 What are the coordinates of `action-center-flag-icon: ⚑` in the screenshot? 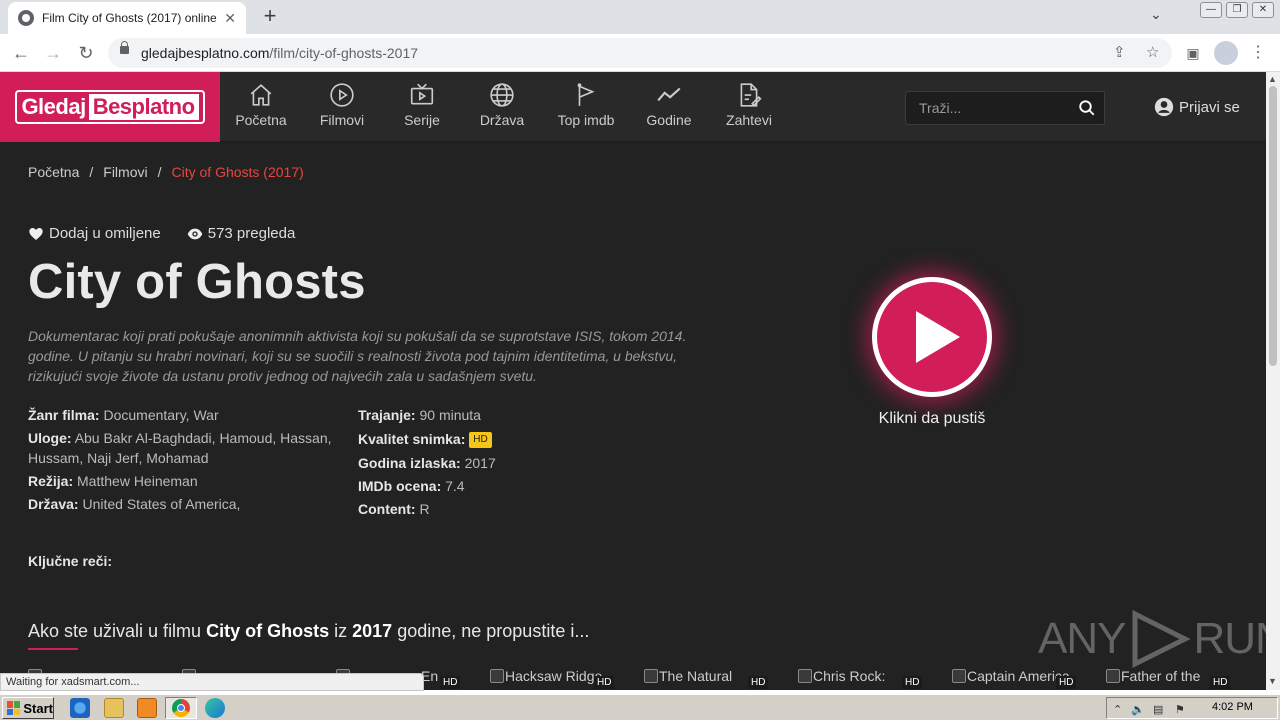 It's located at (1180, 709).